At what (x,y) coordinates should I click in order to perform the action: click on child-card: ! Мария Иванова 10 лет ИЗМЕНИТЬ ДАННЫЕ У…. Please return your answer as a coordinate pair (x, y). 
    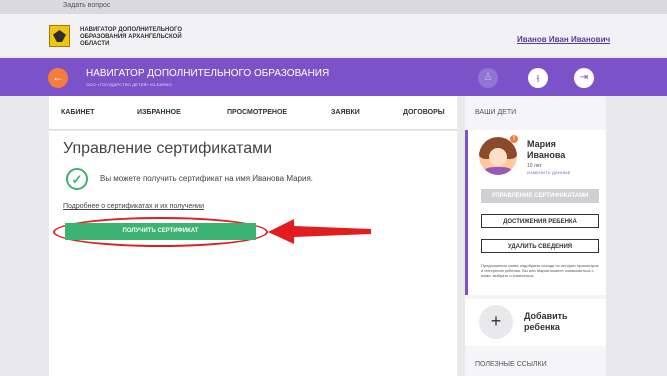
    Looking at the image, I should click on (535, 212).